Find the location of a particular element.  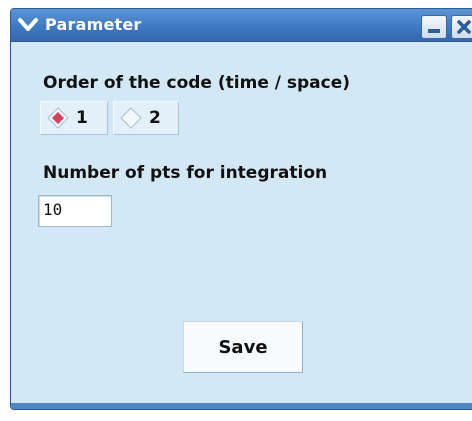

save-button: Save is located at coordinates (243, 347).